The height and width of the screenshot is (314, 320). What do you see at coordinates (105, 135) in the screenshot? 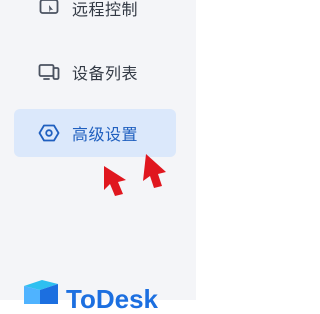
I see `sidebar-item-label: 高级设置` at bounding box center [105, 135].